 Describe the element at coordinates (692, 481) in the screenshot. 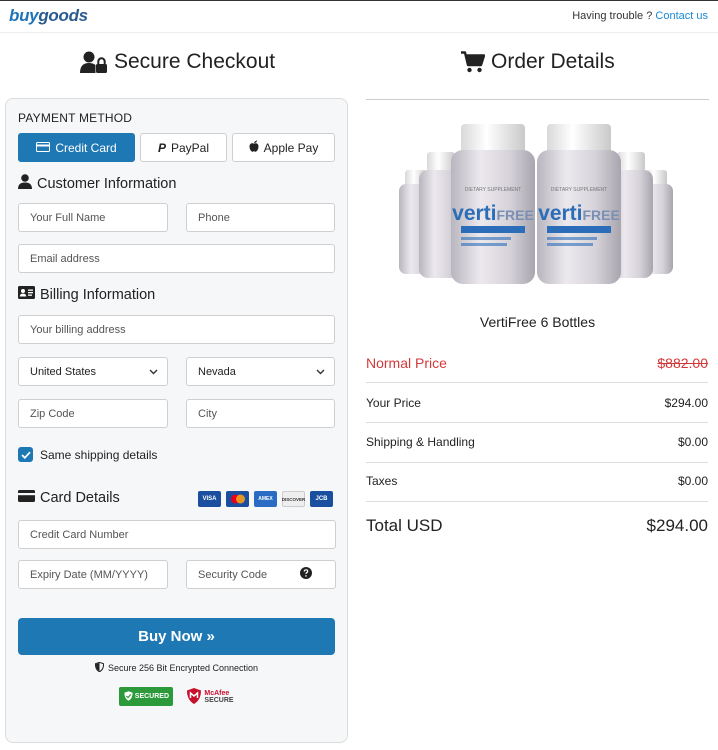

I see `taxes-value: $0.00` at that location.